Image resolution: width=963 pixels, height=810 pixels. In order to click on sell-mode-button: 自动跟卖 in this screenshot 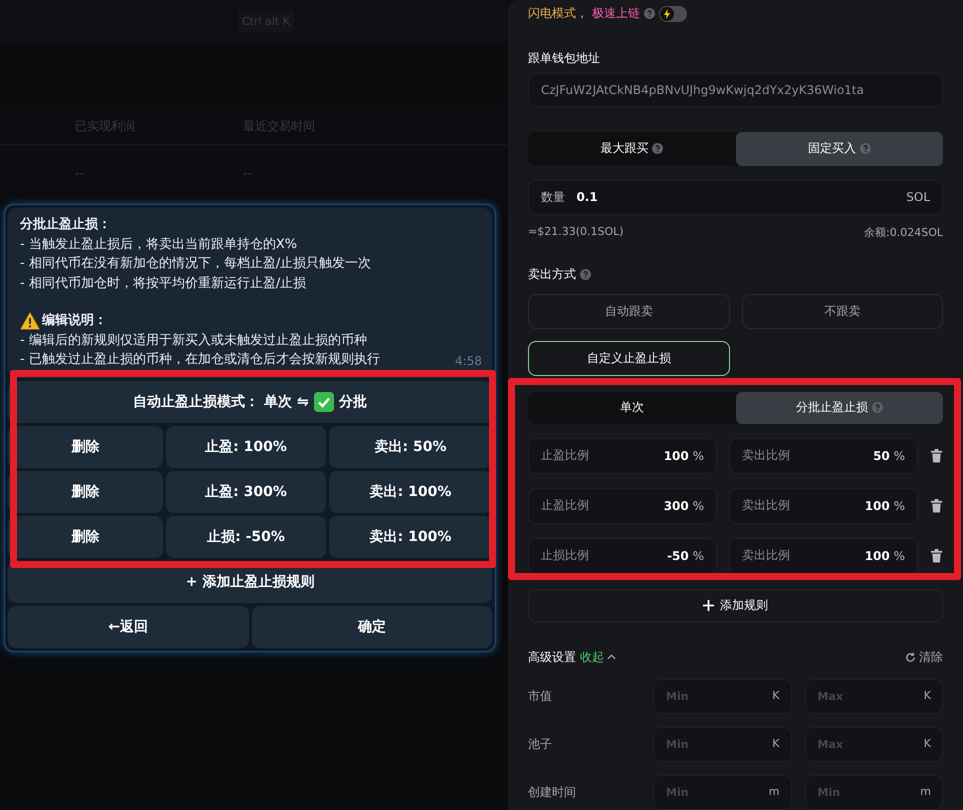, I will do `click(629, 311)`.